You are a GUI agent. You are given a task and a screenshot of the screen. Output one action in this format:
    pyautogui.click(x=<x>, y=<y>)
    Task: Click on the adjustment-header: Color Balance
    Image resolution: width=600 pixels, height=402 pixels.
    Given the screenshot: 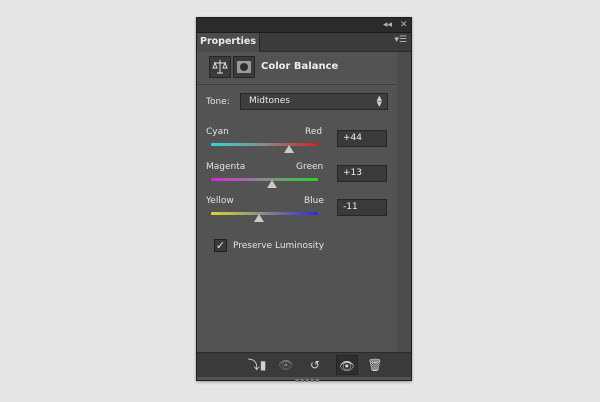 What is the action you would take?
    pyautogui.click(x=304, y=68)
    